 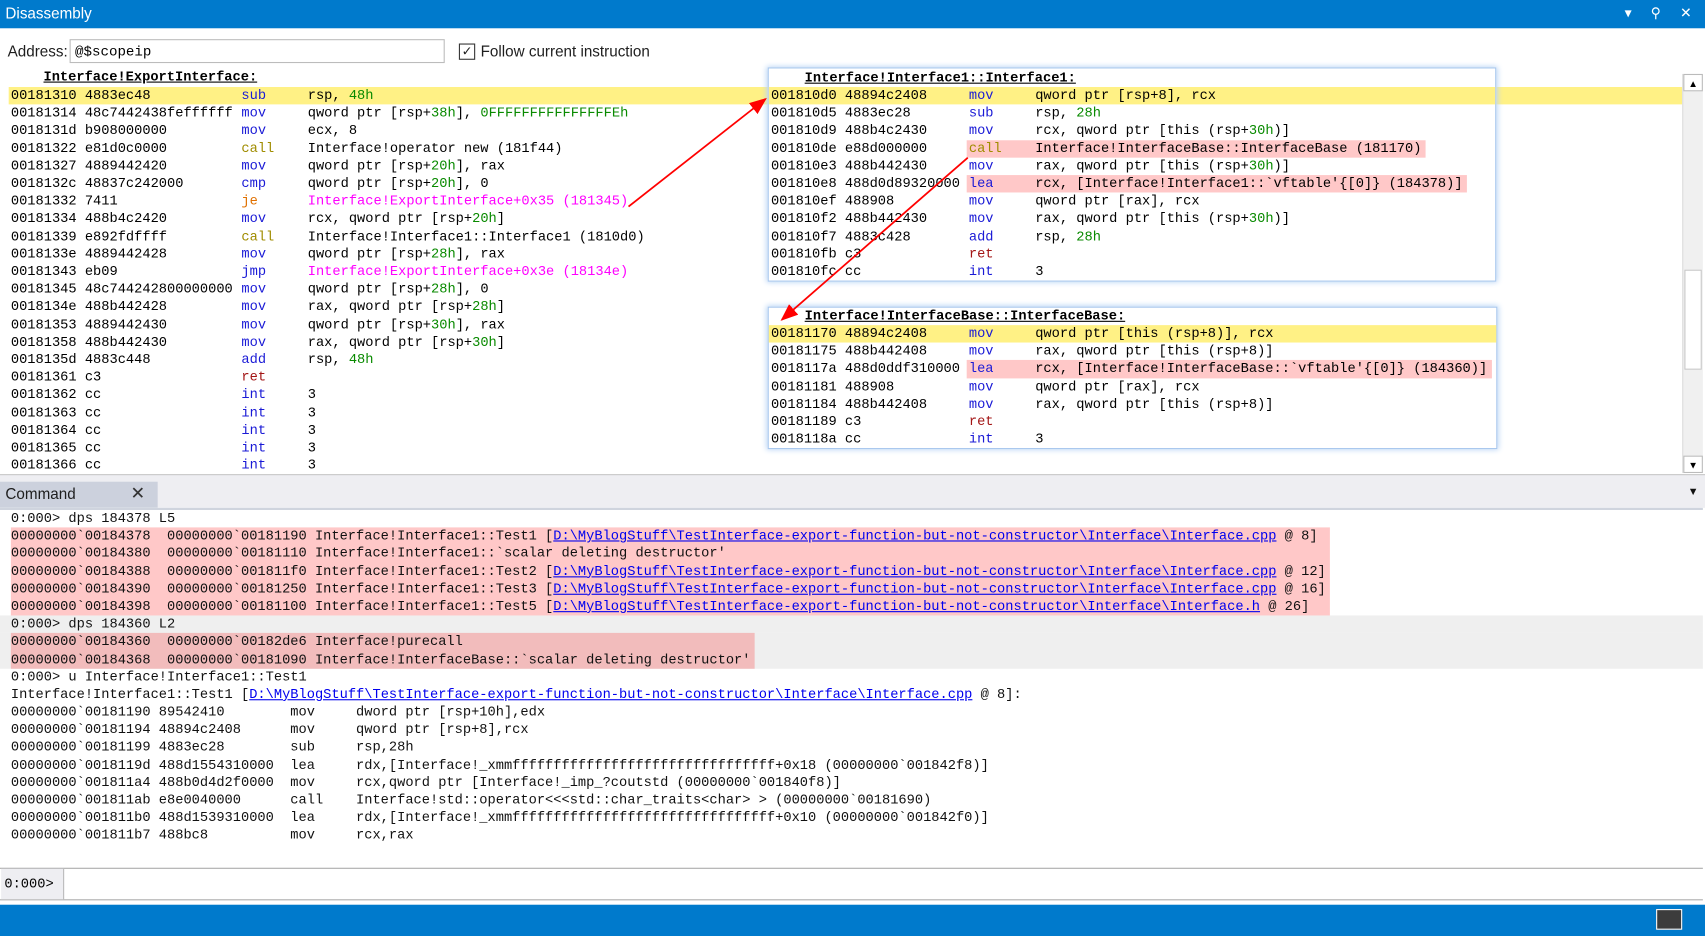 What do you see at coordinates (1132, 272) in the screenshot?
I see `instruction-row: 001810fc cc int 3` at bounding box center [1132, 272].